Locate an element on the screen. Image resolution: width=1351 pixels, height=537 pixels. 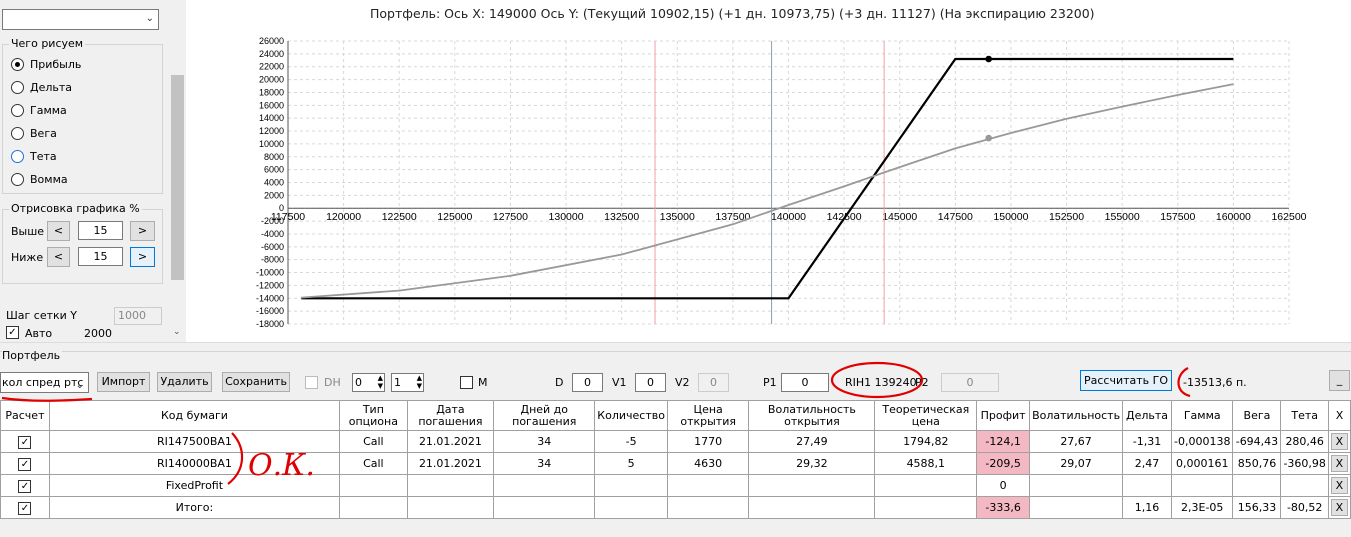
below-decrease-button: < is located at coordinates (58, 257).